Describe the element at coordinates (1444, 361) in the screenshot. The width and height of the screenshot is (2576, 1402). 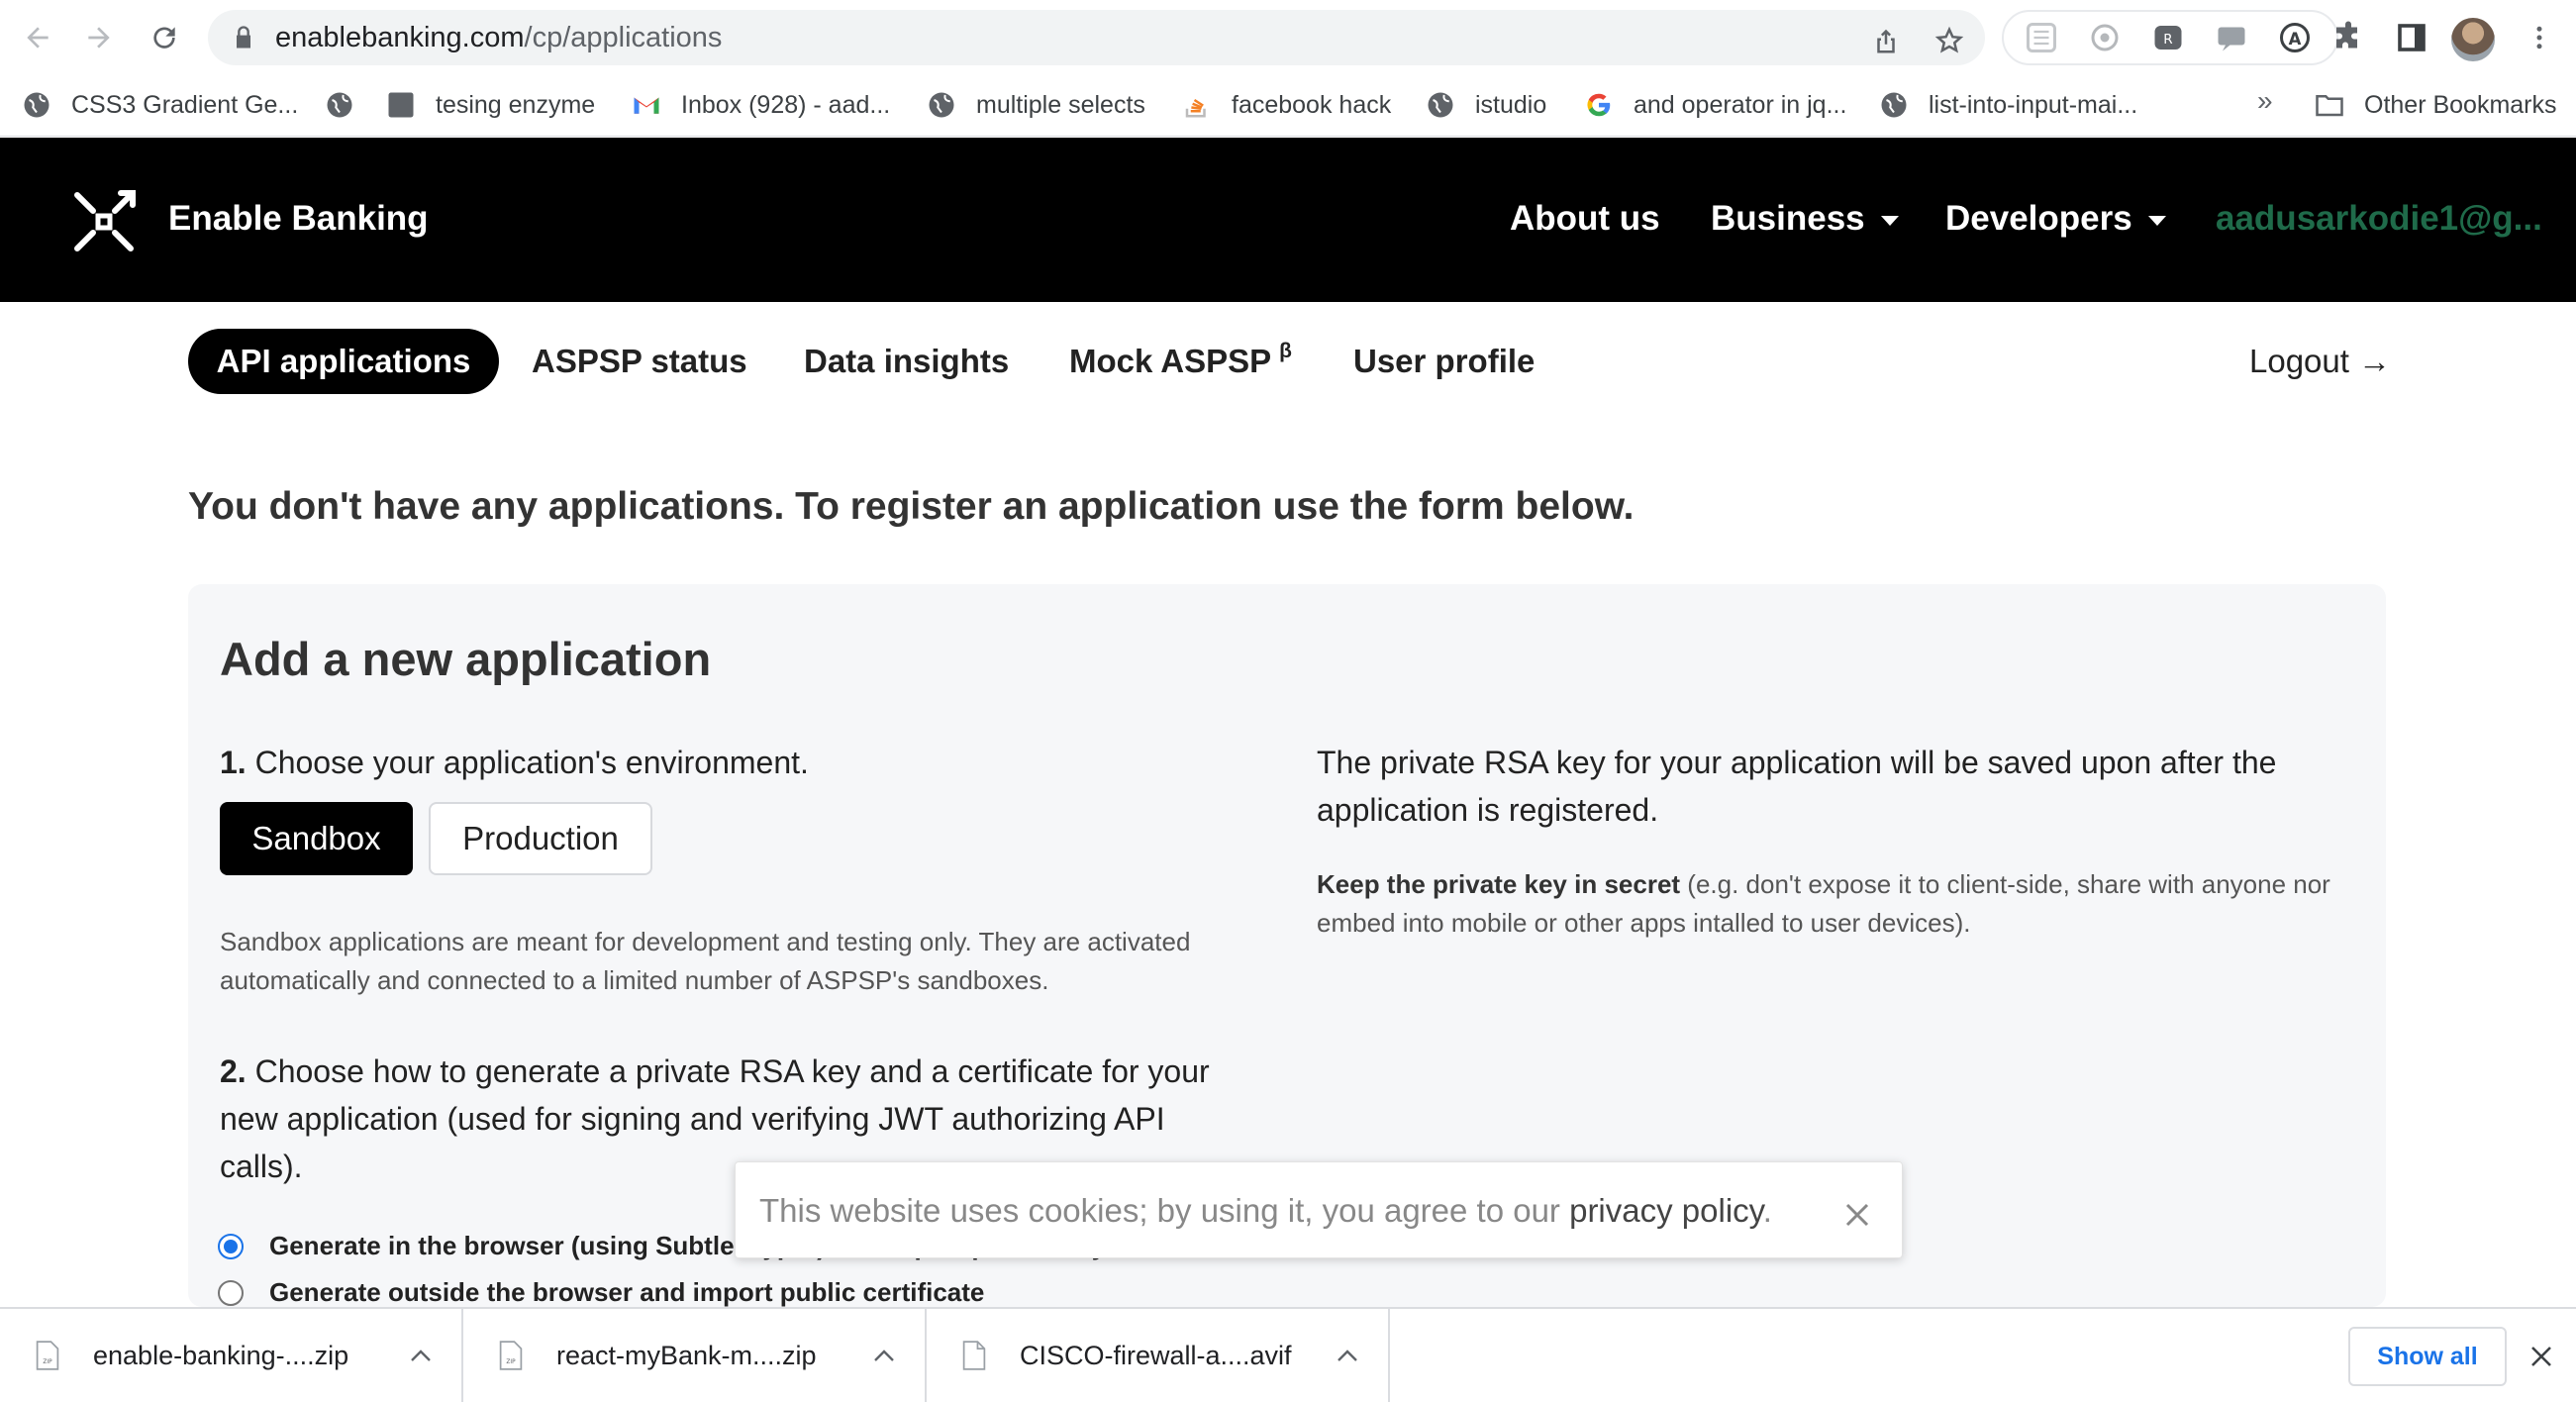
I see `tab-user-profile: User profile` at that location.